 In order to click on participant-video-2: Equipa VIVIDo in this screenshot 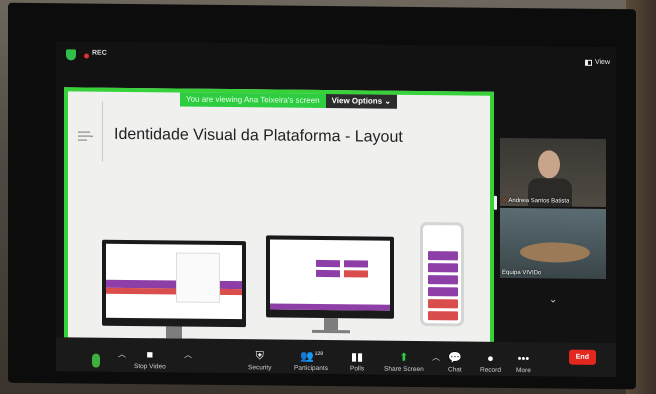, I will do `click(553, 243)`.